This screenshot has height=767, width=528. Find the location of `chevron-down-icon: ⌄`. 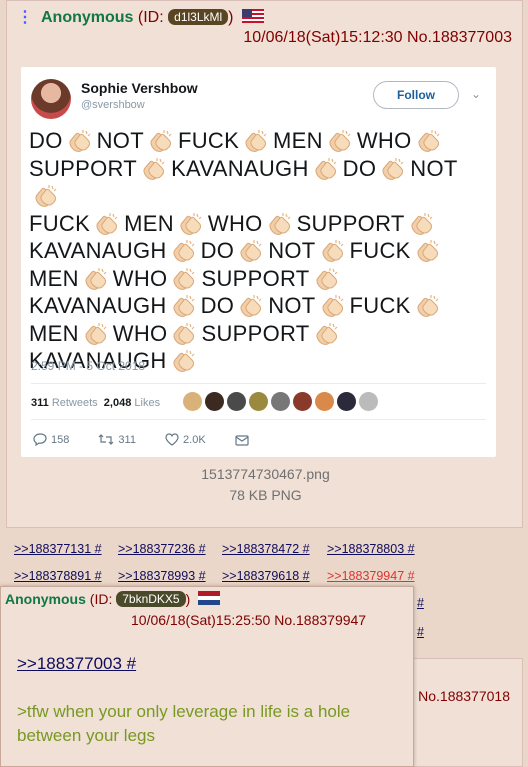

chevron-down-icon: ⌄ is located at coordinates (476, 94).